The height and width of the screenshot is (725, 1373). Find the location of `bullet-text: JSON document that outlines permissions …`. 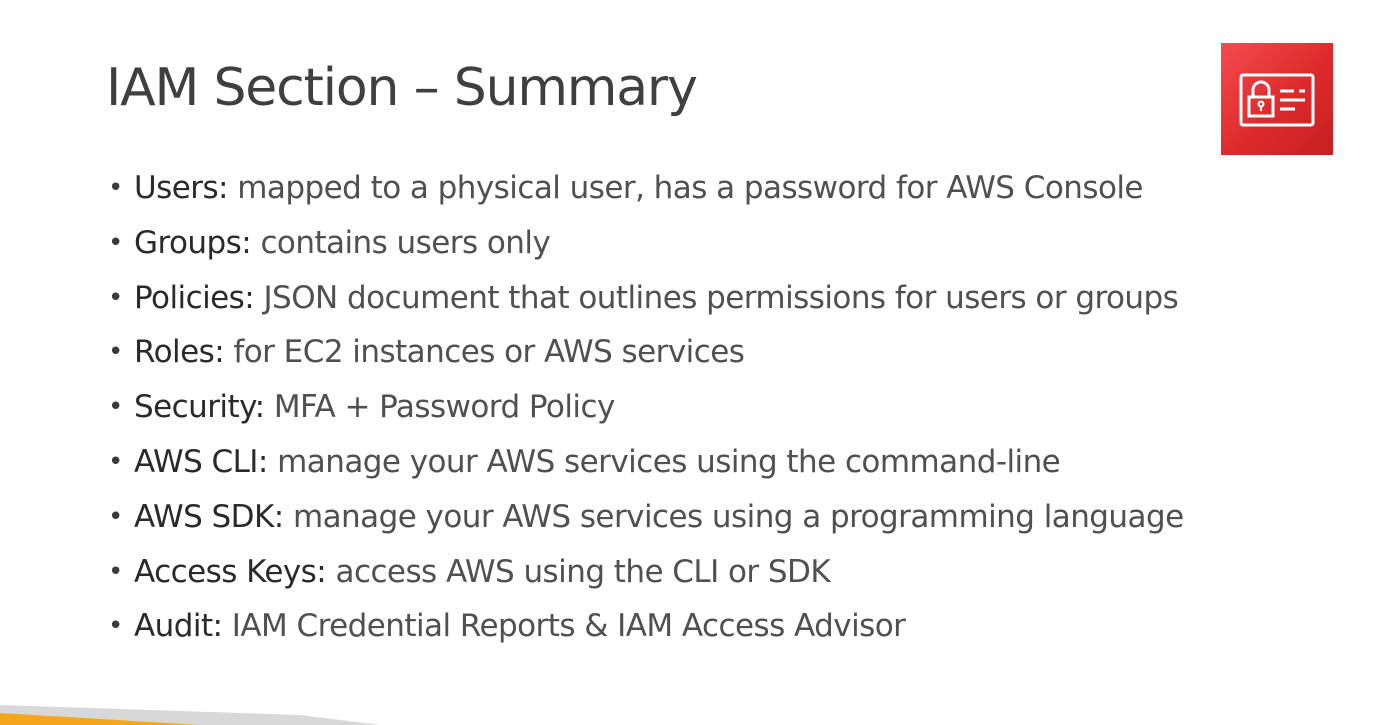

bullet-text: JSON document that outlines permissions … is located at coordinates (721, 297).